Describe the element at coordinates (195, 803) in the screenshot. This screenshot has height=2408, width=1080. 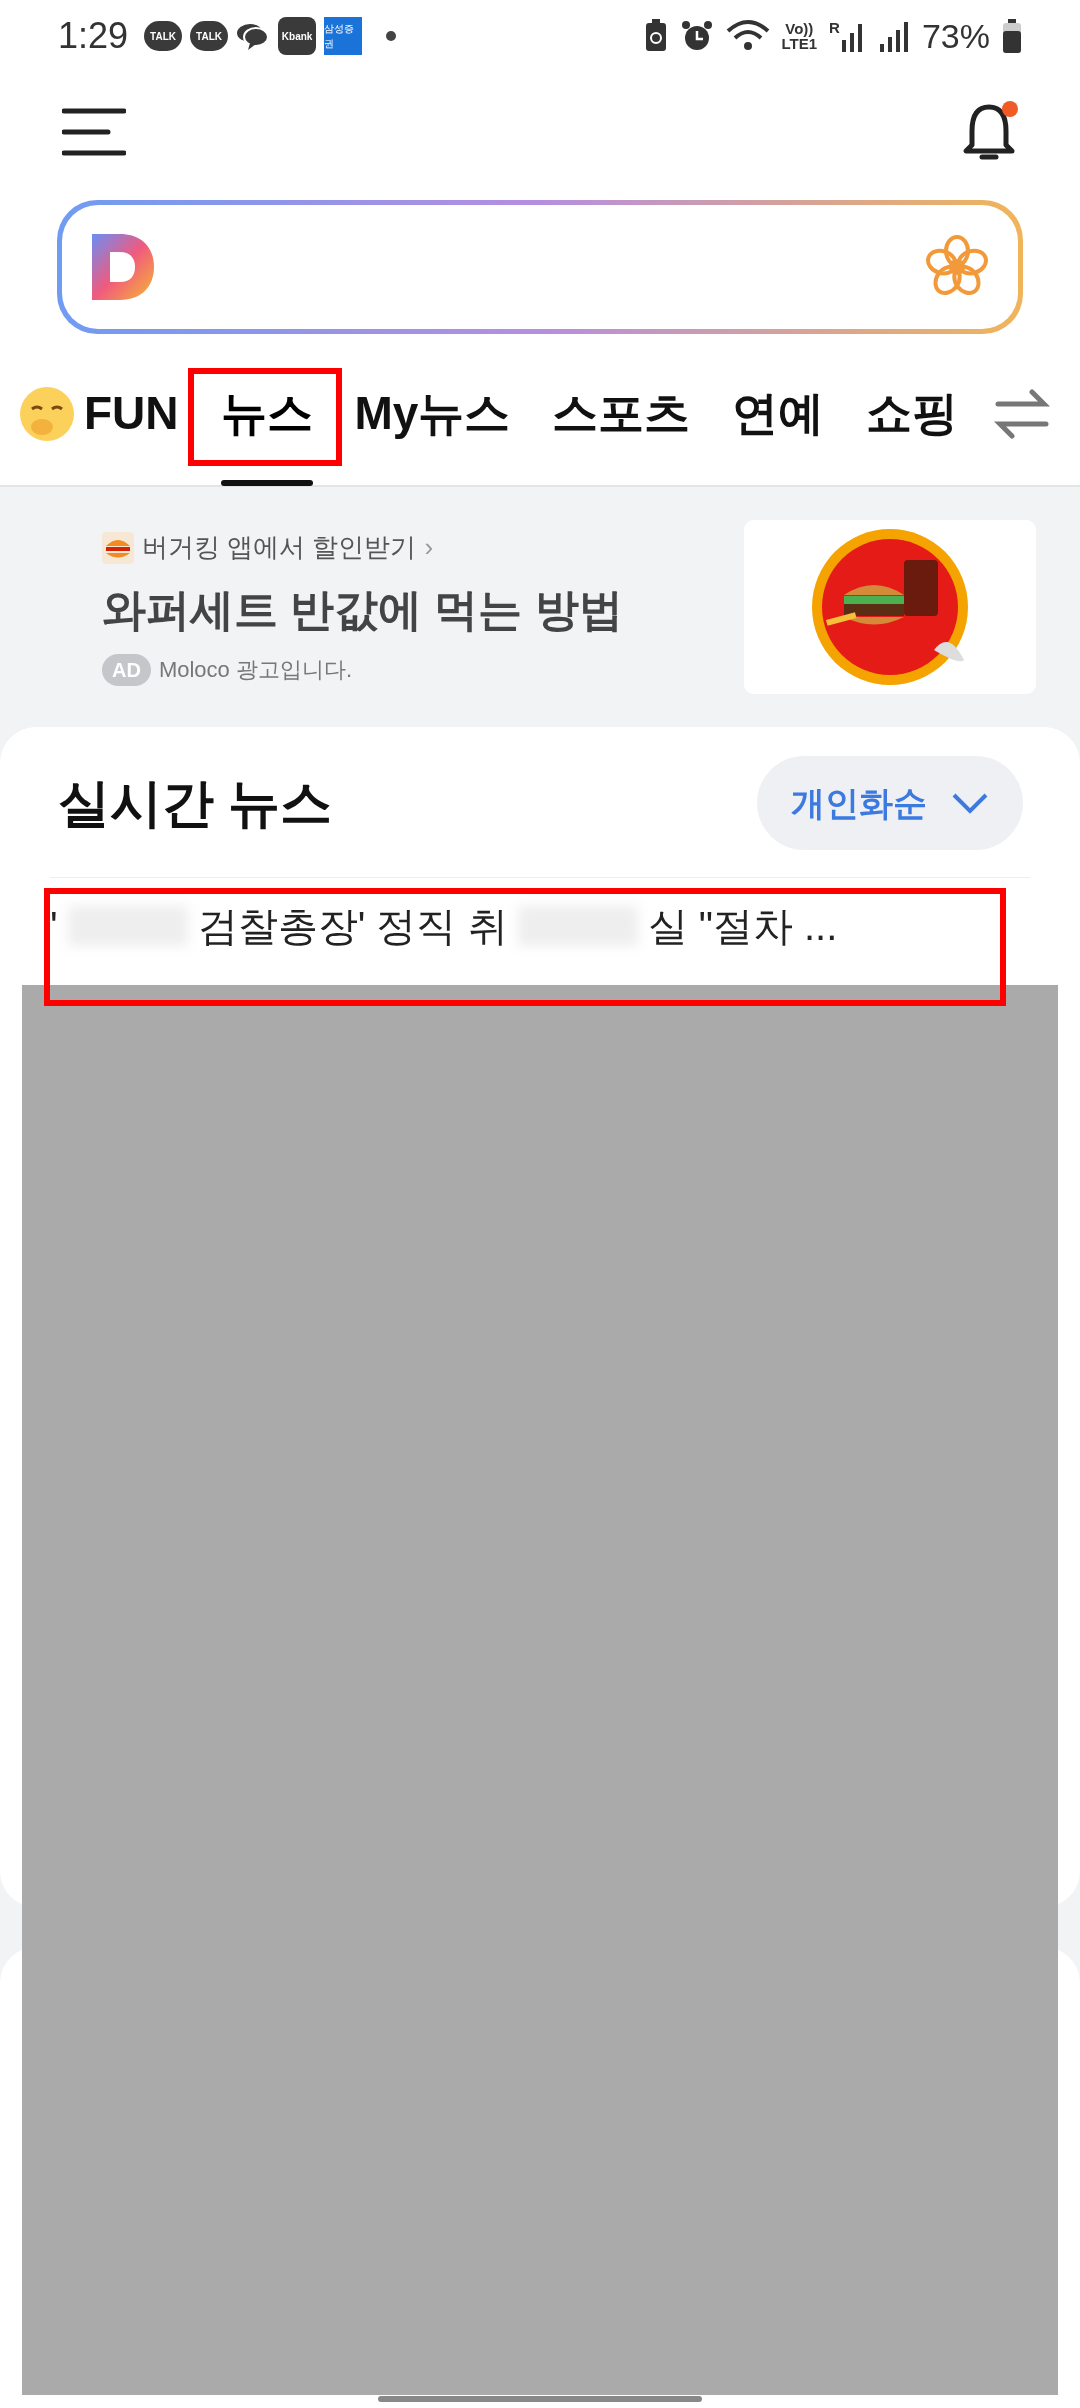
I see `section-title: 실시간 뉴스` at that location.